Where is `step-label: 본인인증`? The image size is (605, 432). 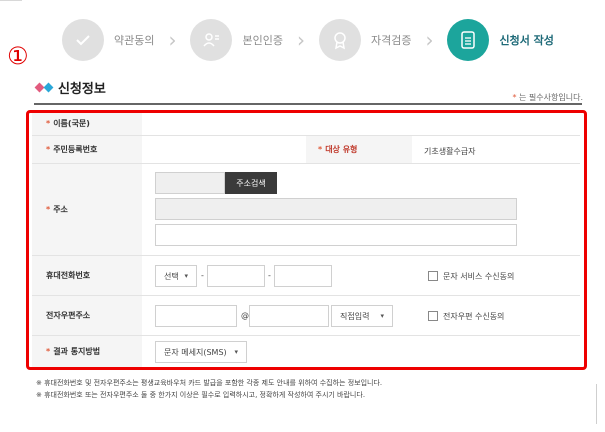 step-label: 본인인증 is located at coordinates (262, 40).